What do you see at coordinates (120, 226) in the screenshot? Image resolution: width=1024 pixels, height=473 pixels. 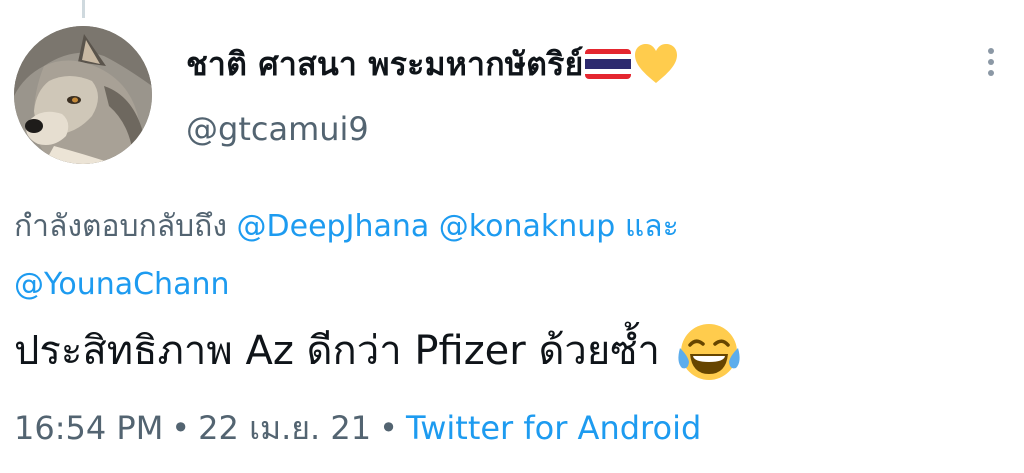 I see `reply-prefix: กำลังตอบกลับถึง` at bounding box center [120, 226].